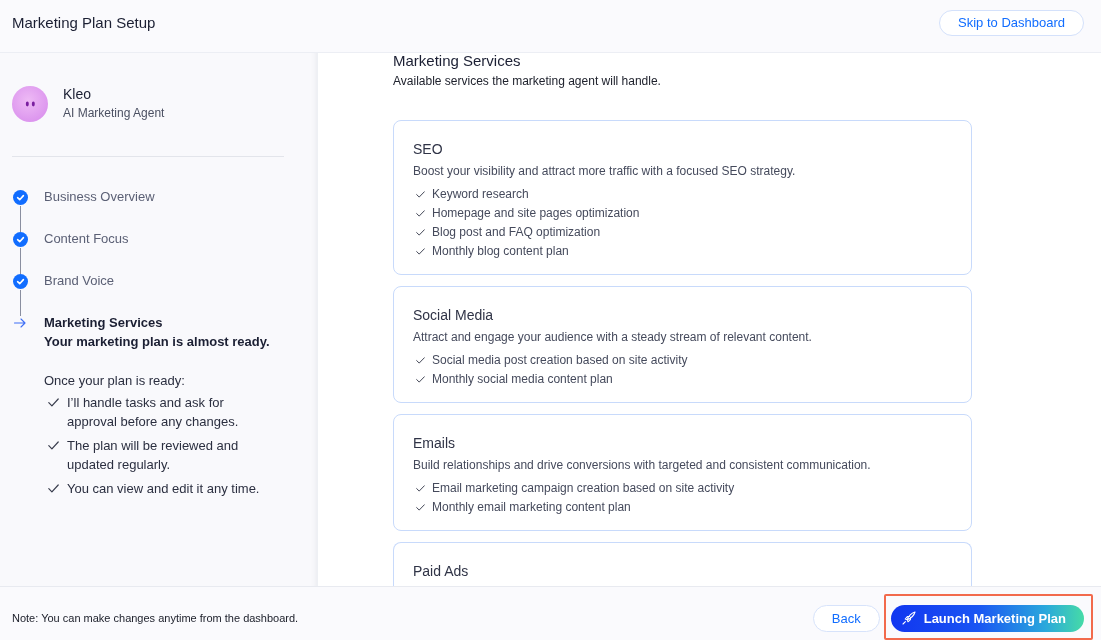 This screenshot has height=640, width=1101. What do you see at coordinates (987, 618) in the screenshot?
I see `launch-button: Launch Marketing Plan` at bounding box center [987, 618].